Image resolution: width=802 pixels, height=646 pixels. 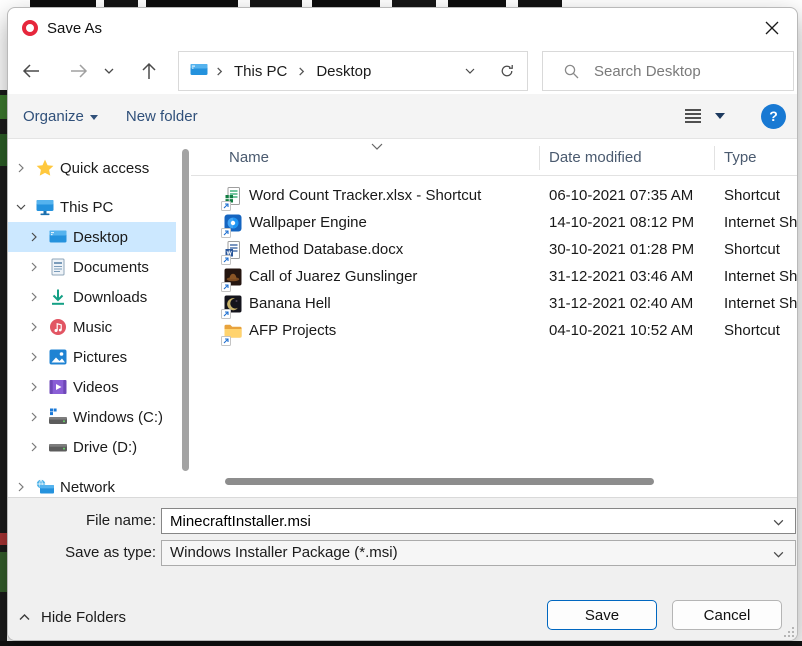 What do you see at coordinates (693, 71) in the screenshot?
I see `search-input` at bounding box center [693, 71].